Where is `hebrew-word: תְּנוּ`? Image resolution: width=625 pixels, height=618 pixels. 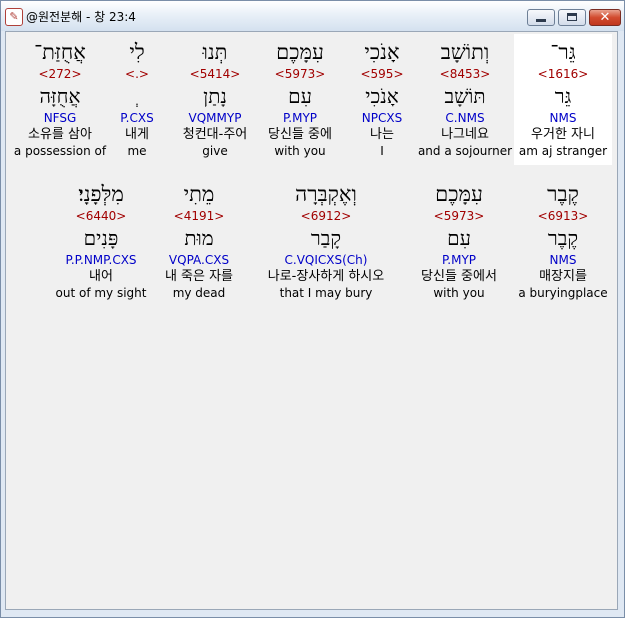
hebrew-word: תְּנוּ is located at coordinates (215, 52).